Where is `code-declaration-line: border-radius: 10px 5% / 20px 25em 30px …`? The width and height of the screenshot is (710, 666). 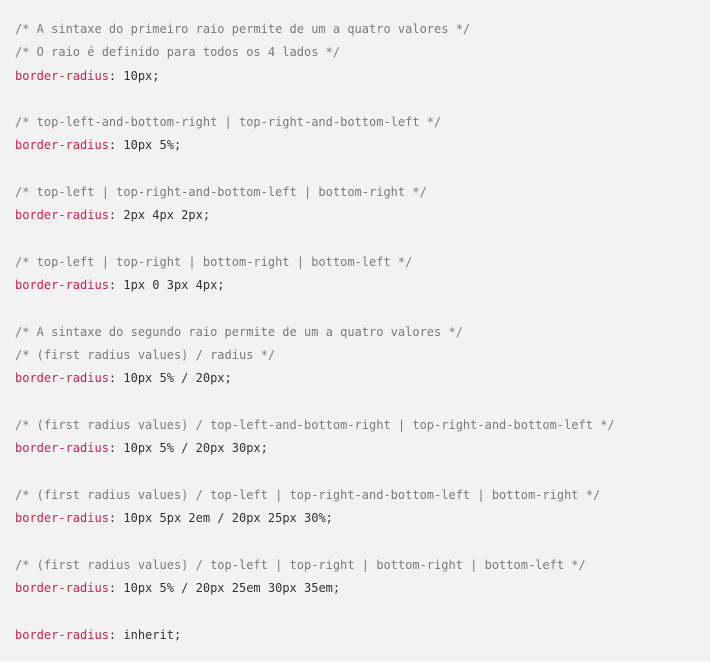 code-declaration-line: border-radius: 10px 5% / 20px 25em 30px … is located at coordinates (362, 588).